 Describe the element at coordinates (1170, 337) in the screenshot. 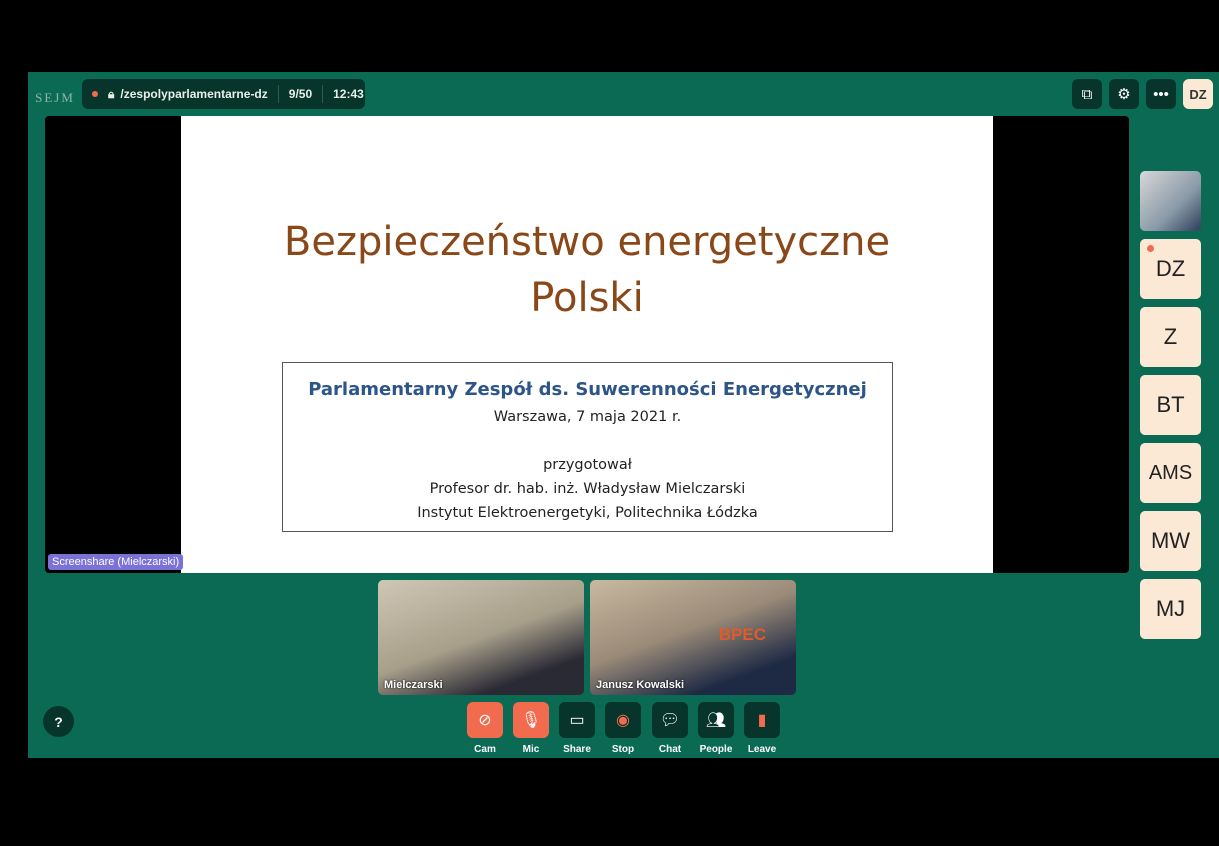

I see `participant-tile: Z` at that location.